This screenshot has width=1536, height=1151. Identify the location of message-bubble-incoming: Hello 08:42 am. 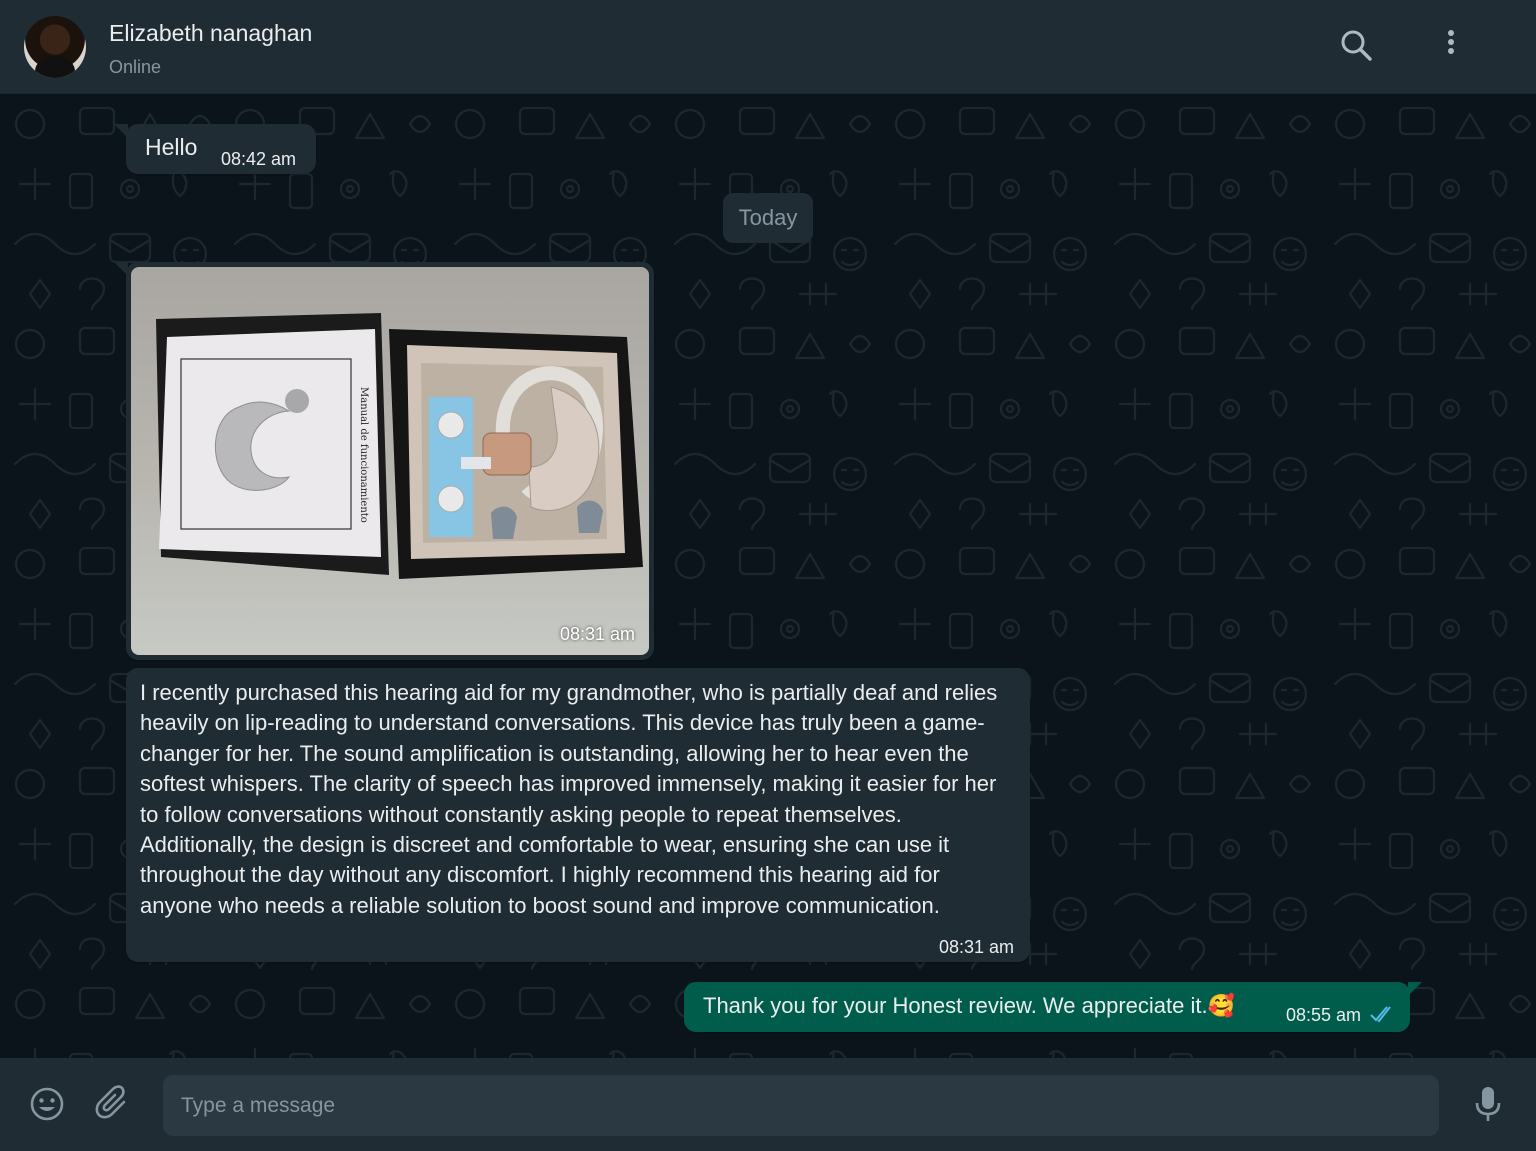
(215, 149).